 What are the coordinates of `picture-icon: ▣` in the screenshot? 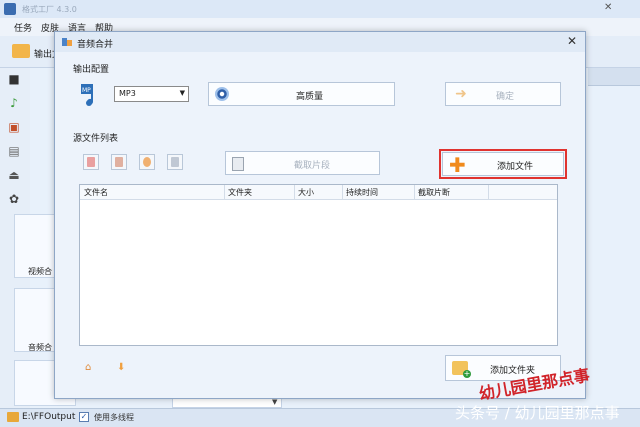 It's located at (14, 127).